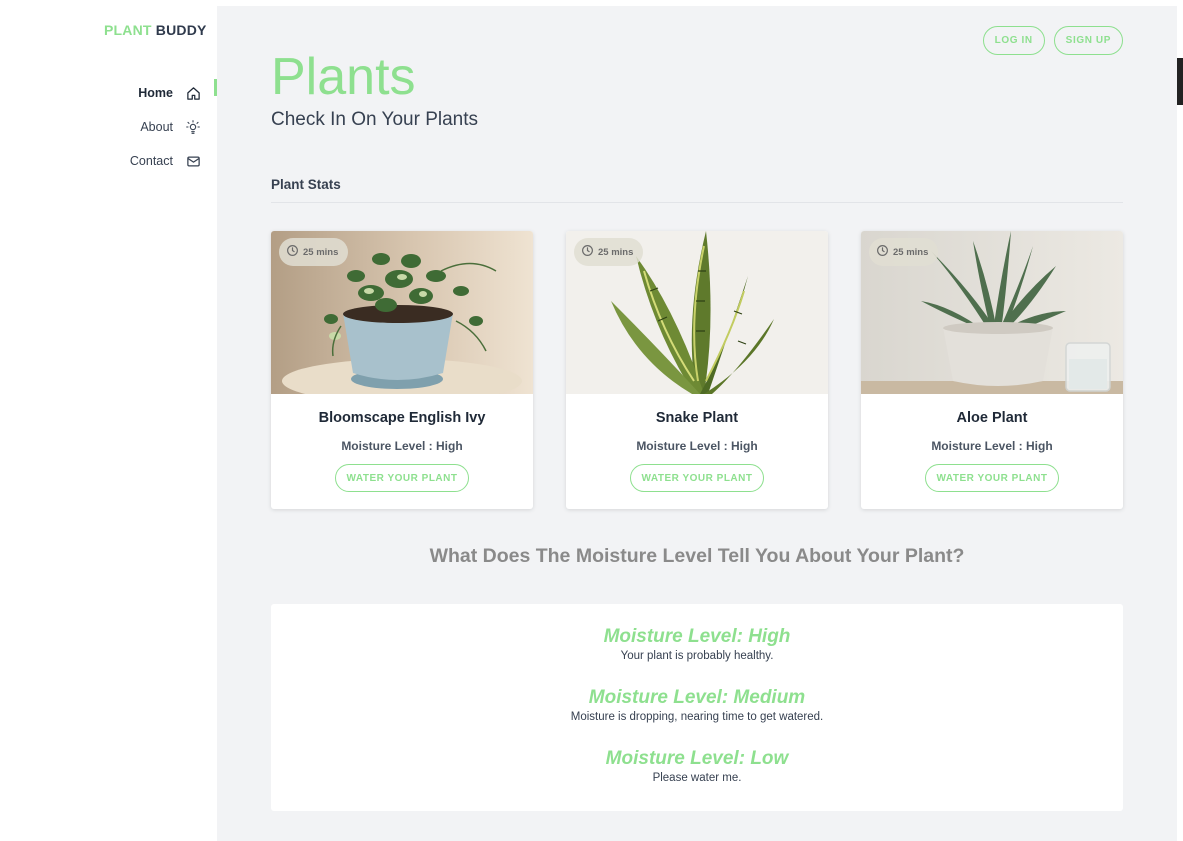 Image resolution: width=1183 pixels, height=841 pixels. I want to click on login-button: LOG IN, so click(1013, 40).